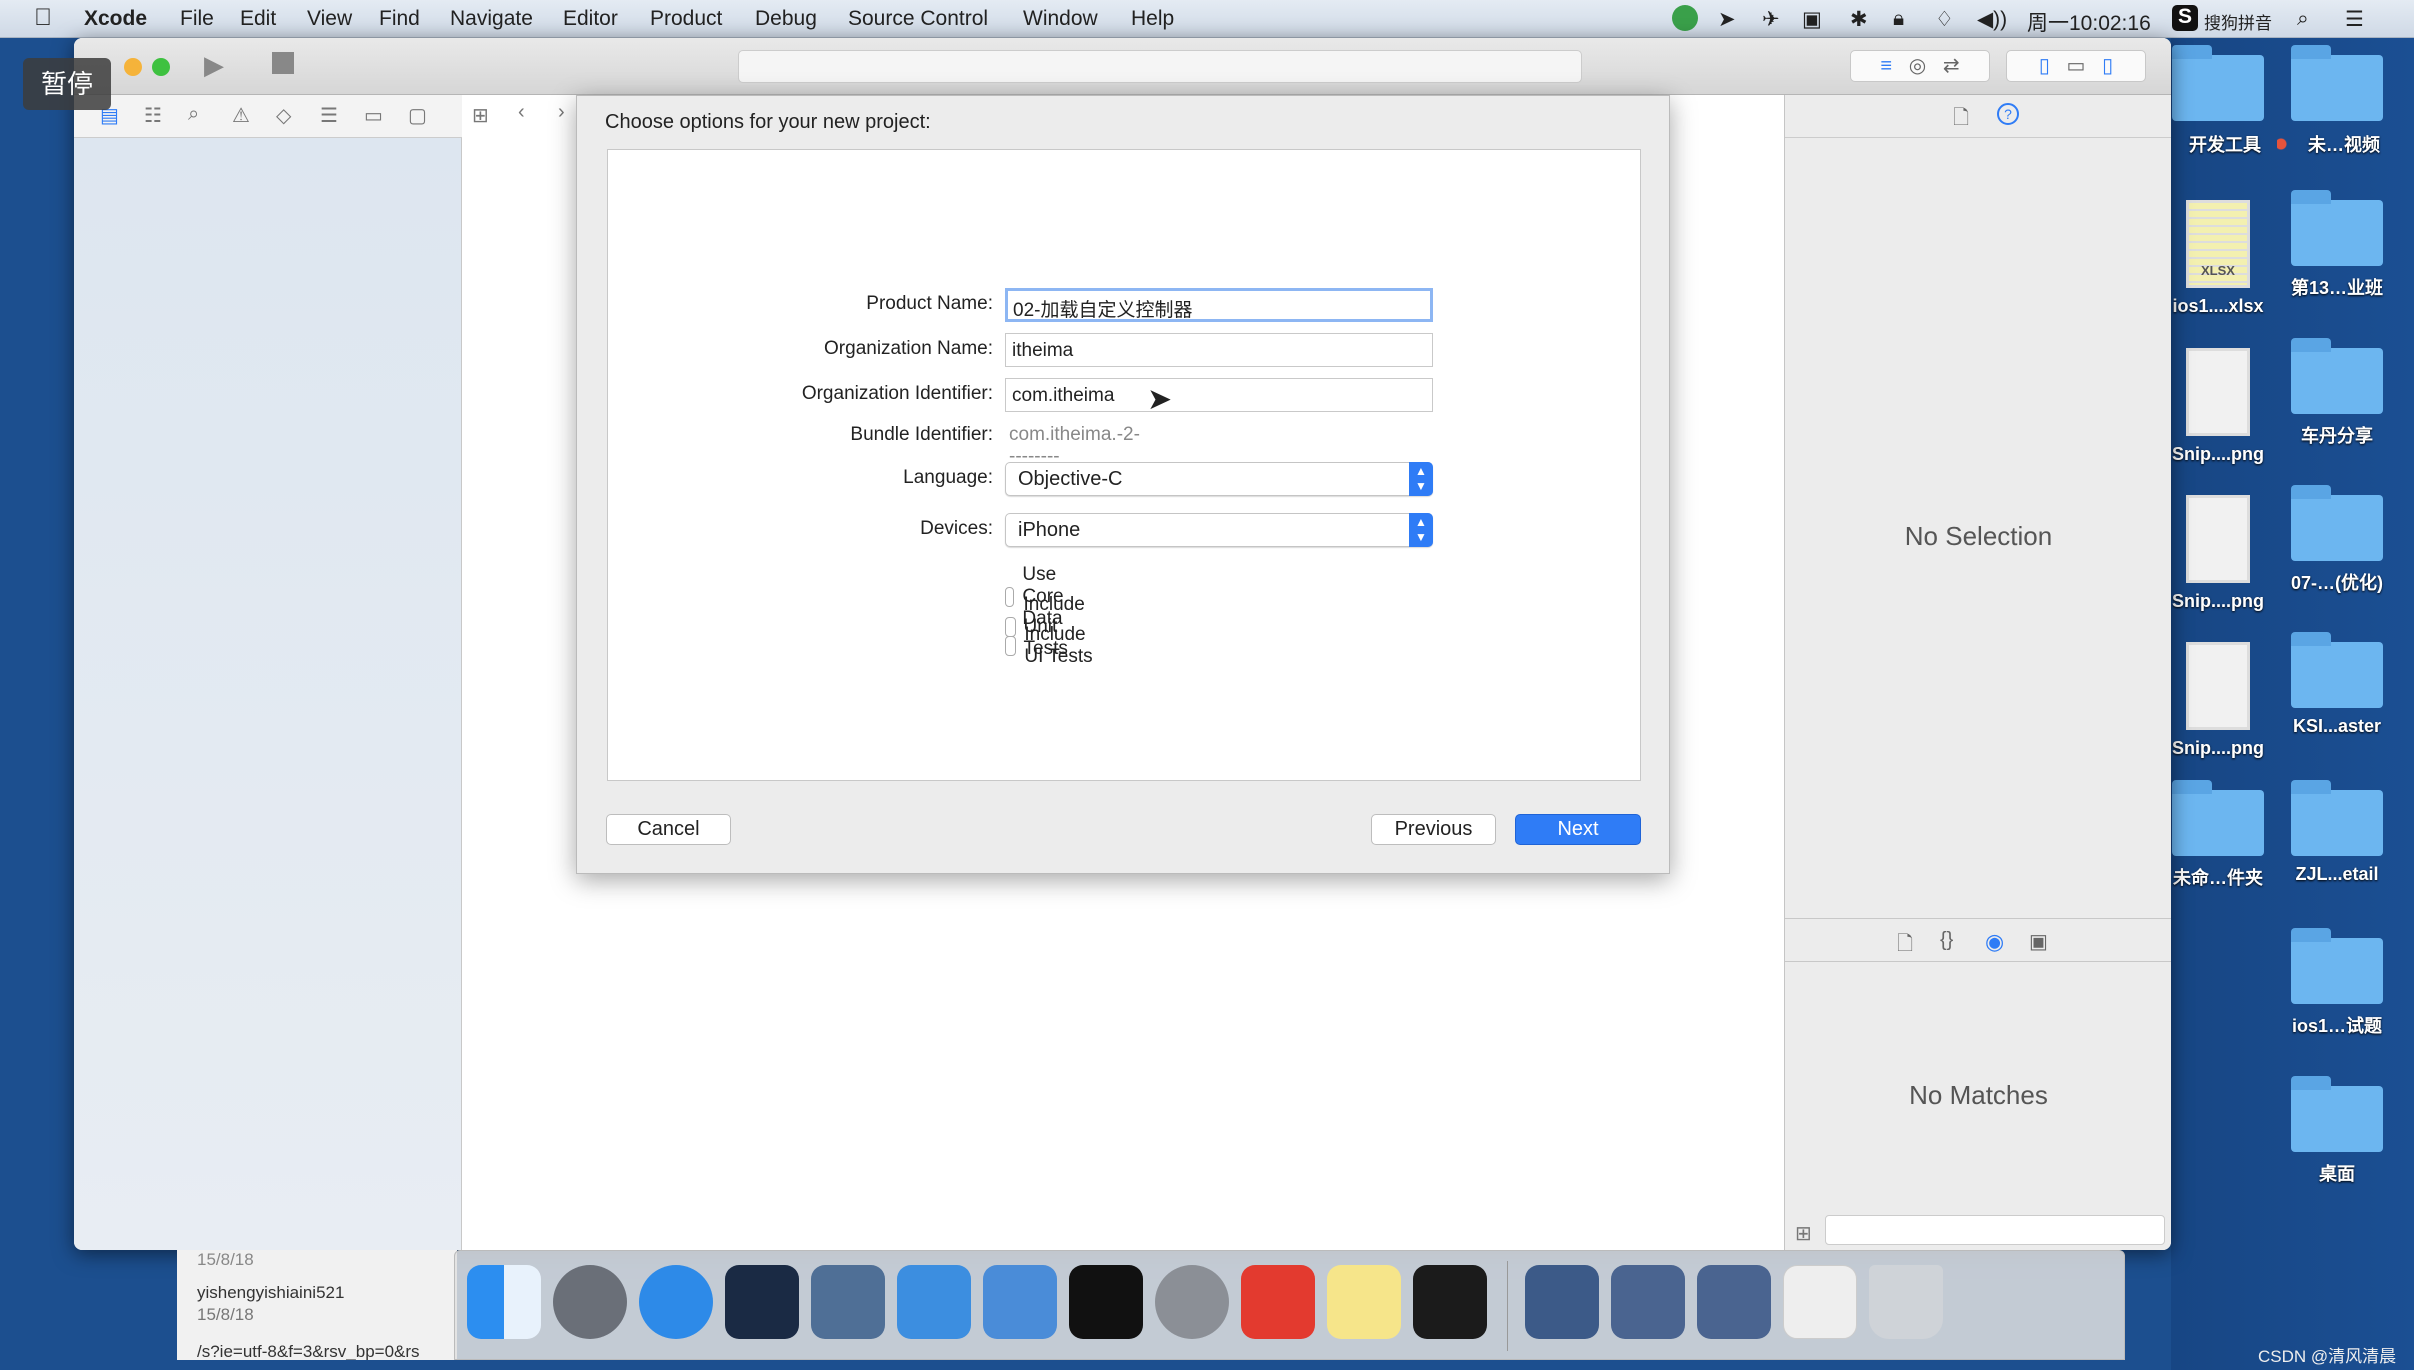 Image resolution: width=2414 pixels, height=1370 pixels. What do you see at coordinates (1727, 19) in the screenshot?
I see `location-icon: ➤` at bounding box center [1727, 19].